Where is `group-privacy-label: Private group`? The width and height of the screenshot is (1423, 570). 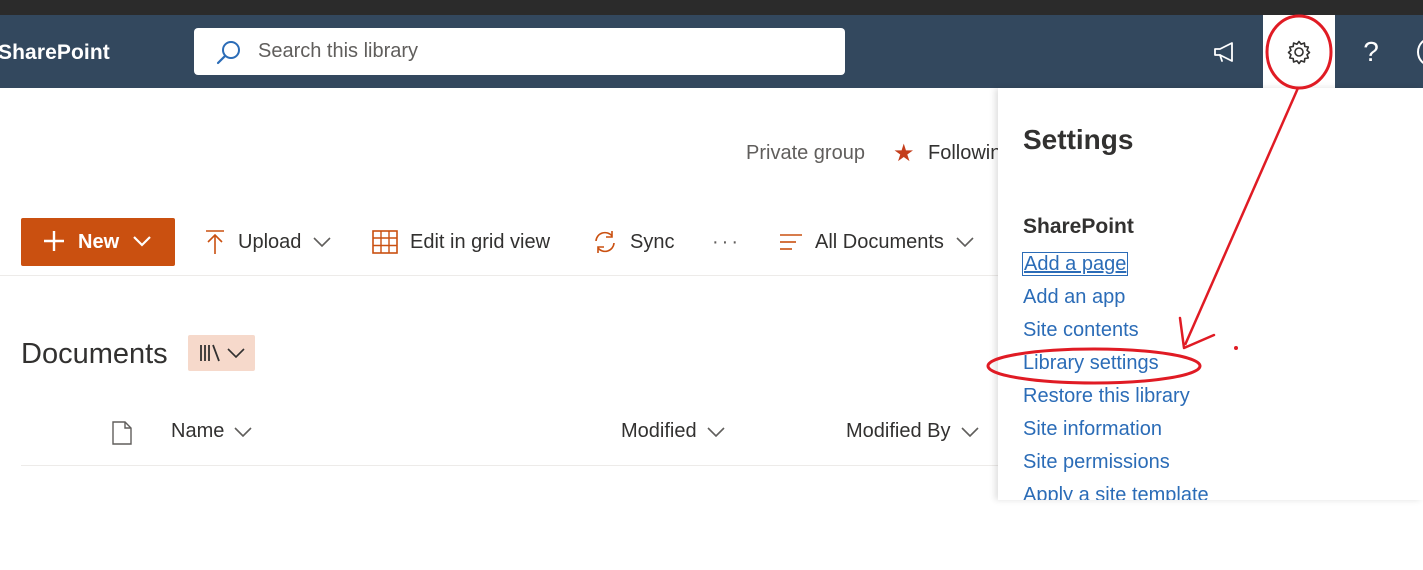
group-privacy-label: Private group is located at coordinates (805, 153).